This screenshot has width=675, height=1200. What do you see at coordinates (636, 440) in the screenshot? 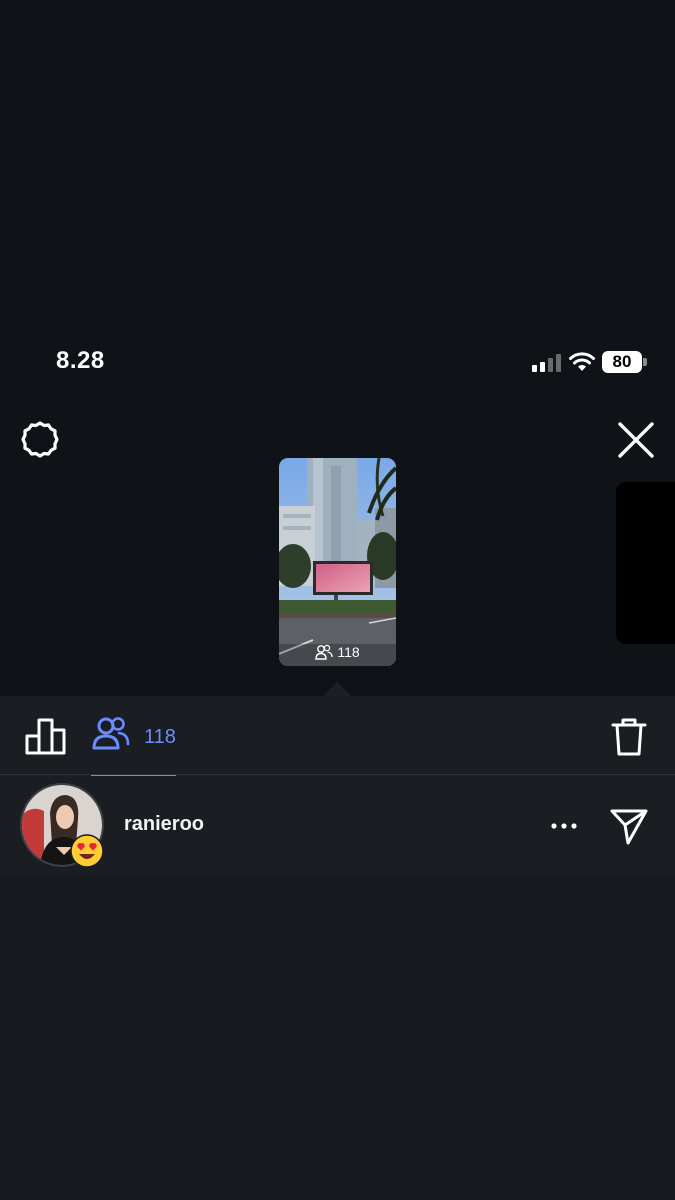
I see `close-icon` at bounding box center [636, 440].